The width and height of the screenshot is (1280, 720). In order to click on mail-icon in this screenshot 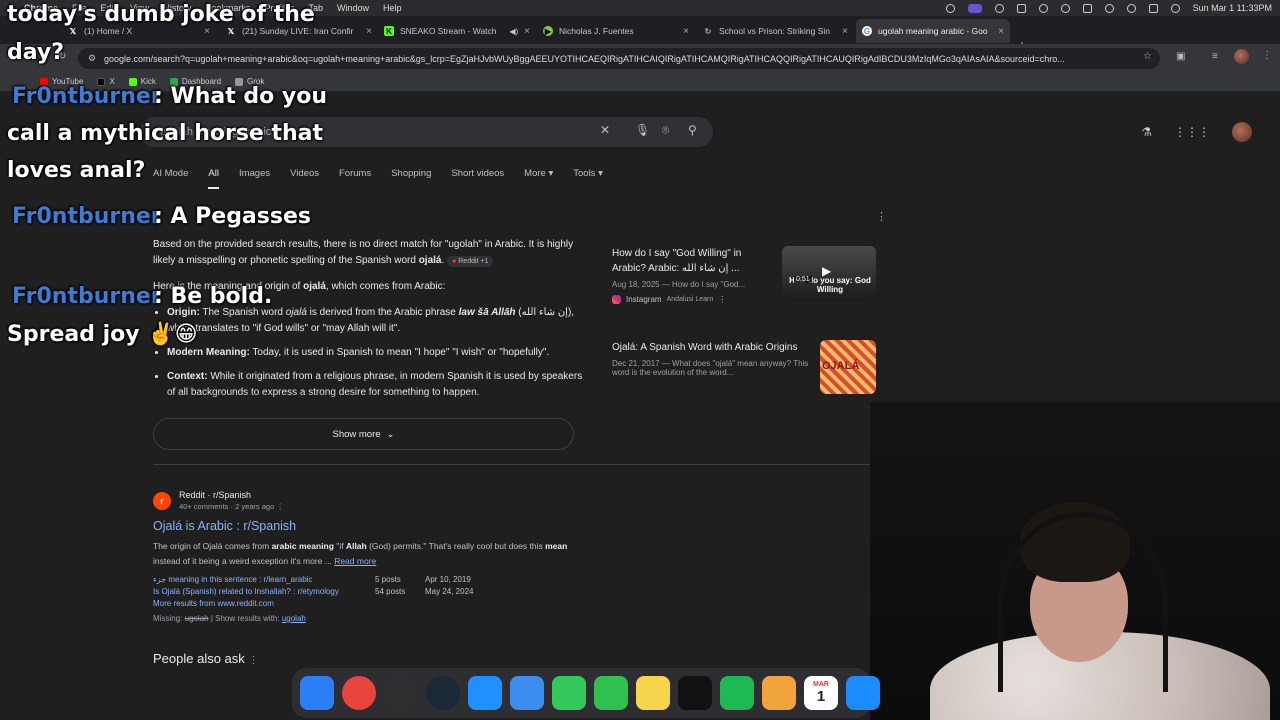, I will do `click(527, 693)`.